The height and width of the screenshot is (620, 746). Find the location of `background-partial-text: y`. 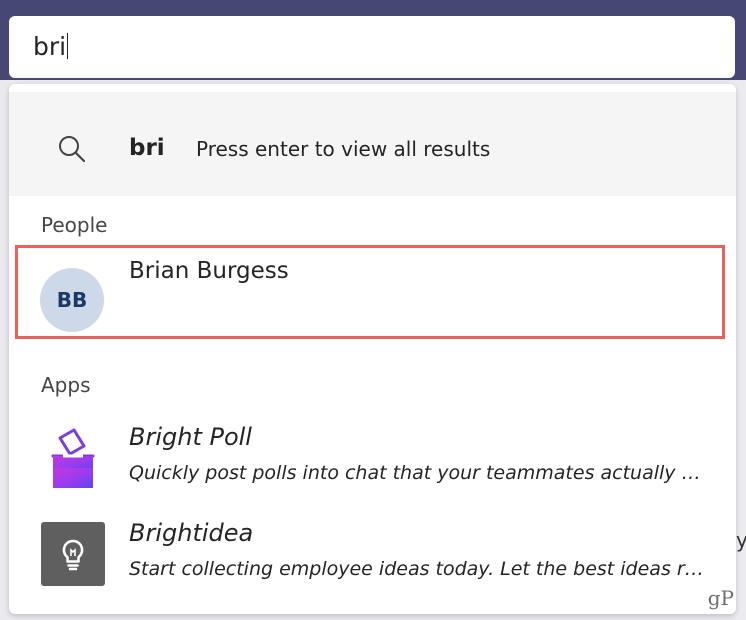

background-partial-text: y is located at coordinates (741, 540).